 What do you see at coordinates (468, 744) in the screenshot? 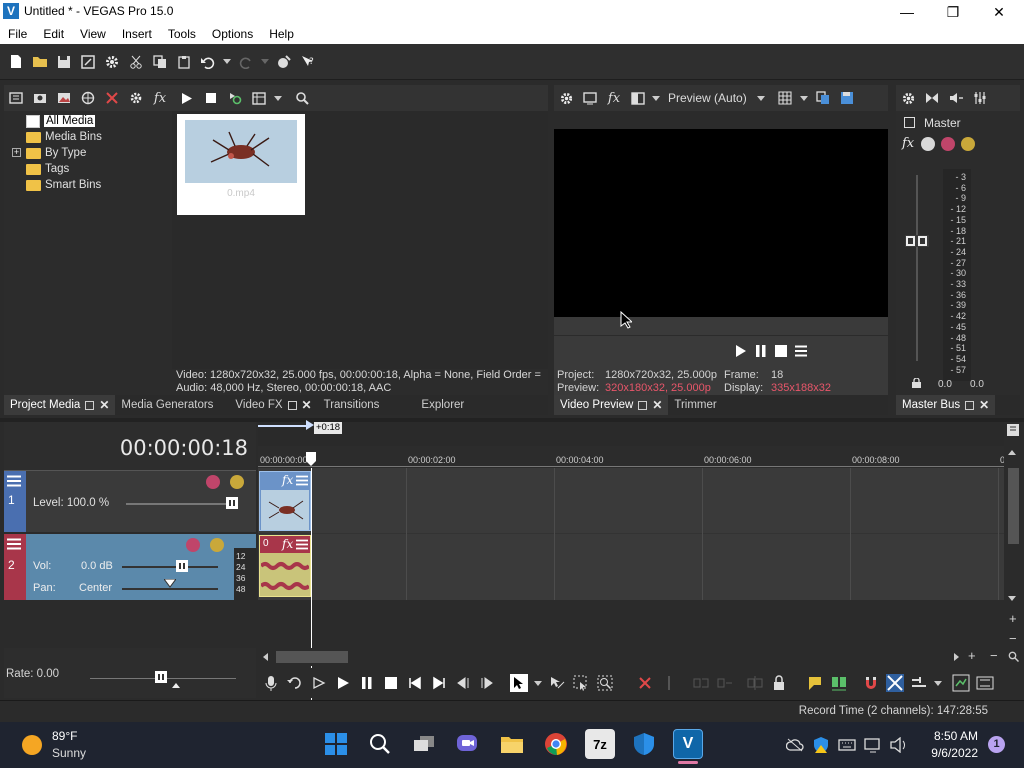
I see `chat-icon` at bounding box center [468, 744].